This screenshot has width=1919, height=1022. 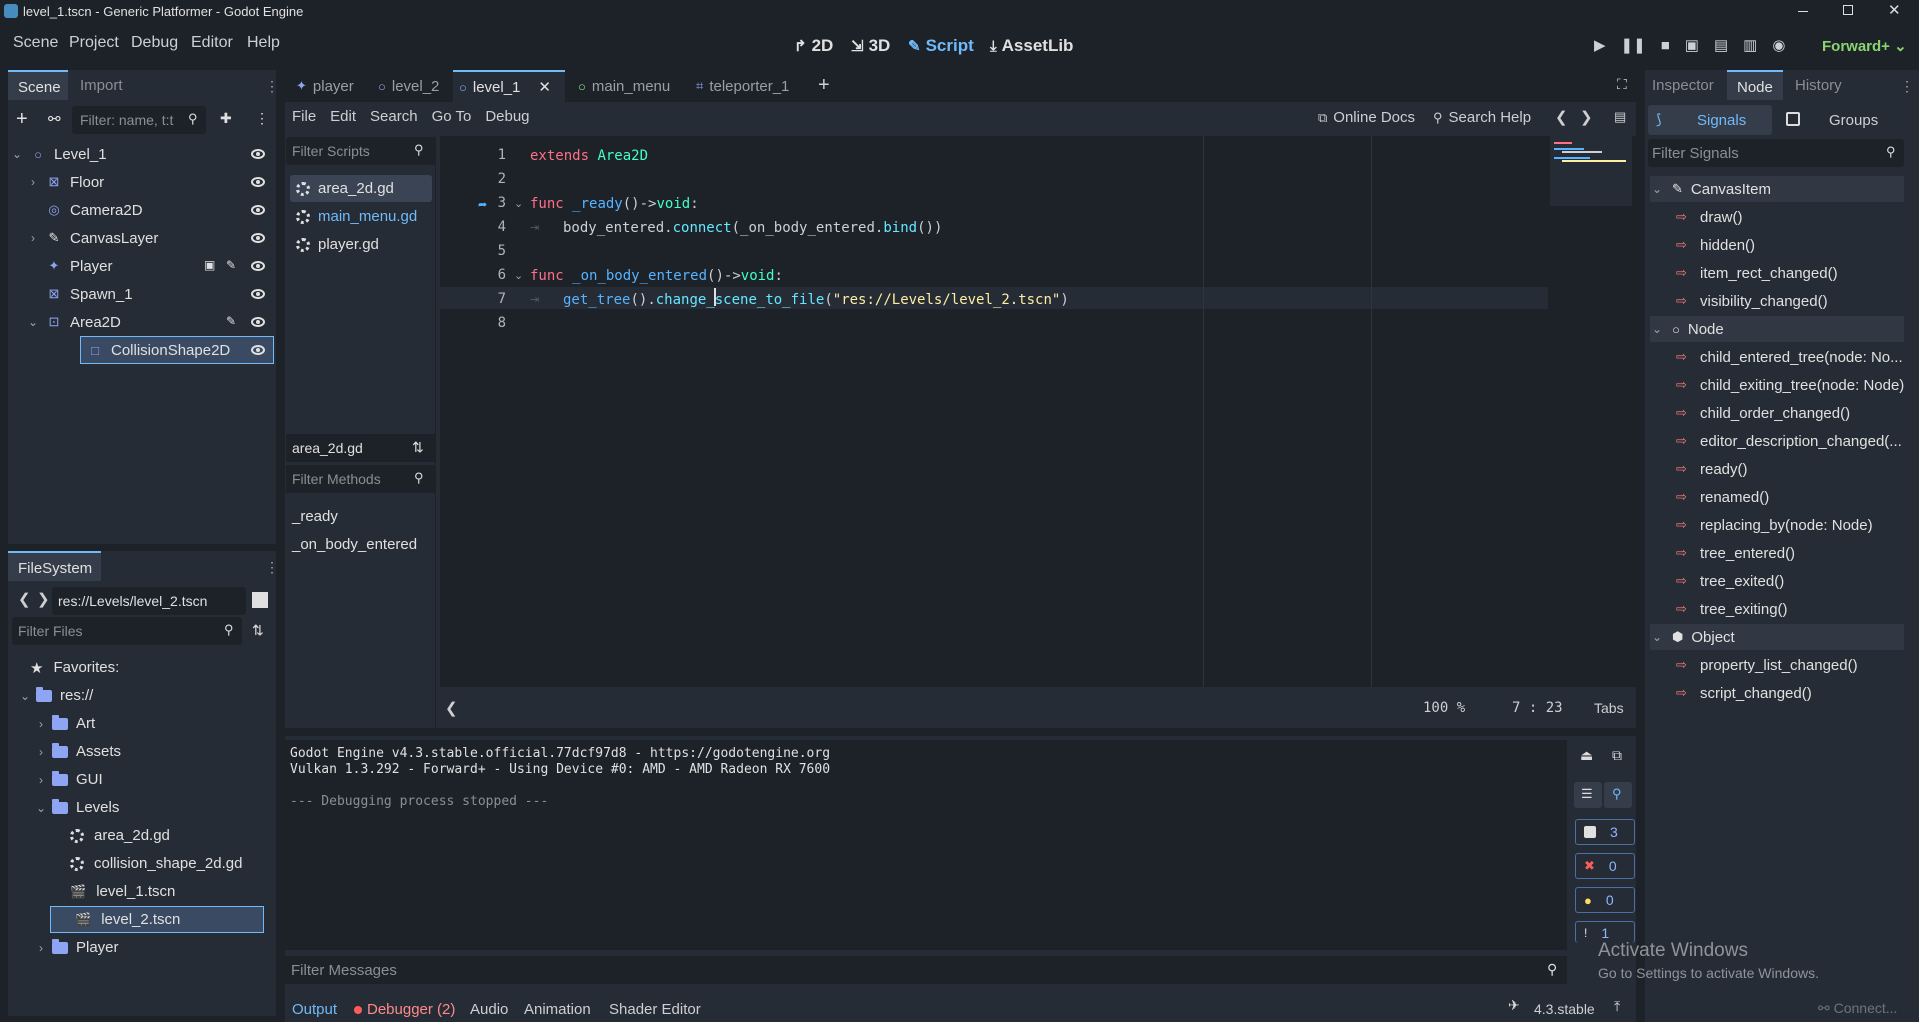 What do you see at coordinates (329, 86) in the screenshot?
I see `scene-tab-player: ✦ player` at bounding box center [329, 86].